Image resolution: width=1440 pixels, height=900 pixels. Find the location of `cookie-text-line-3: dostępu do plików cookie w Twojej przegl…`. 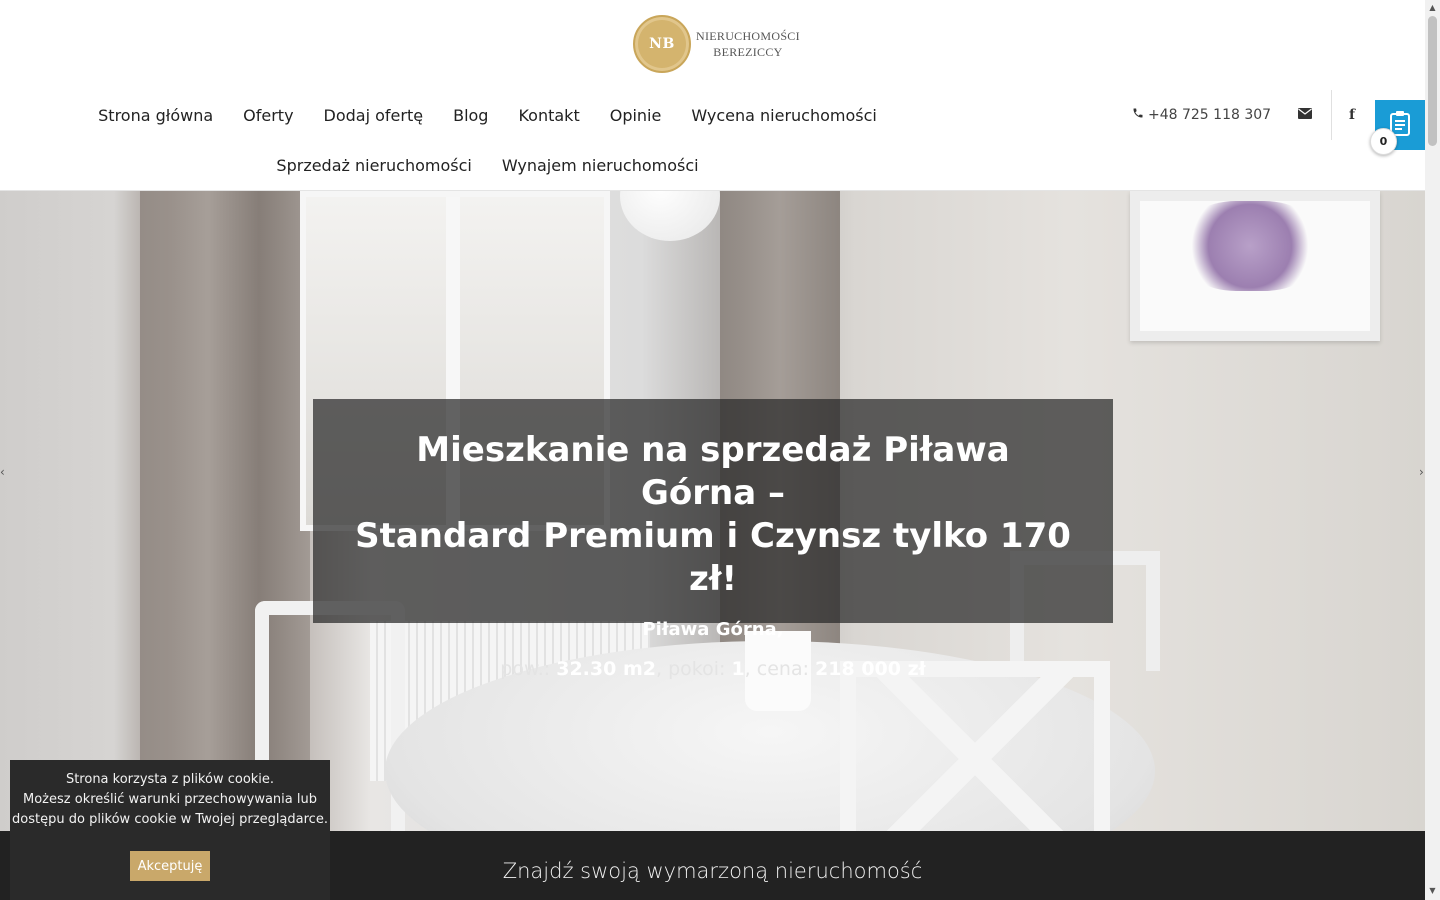

cookie-text-line-3: dostępu do plików cookie w Twojej przegl… is located at coordinates (170, 819).